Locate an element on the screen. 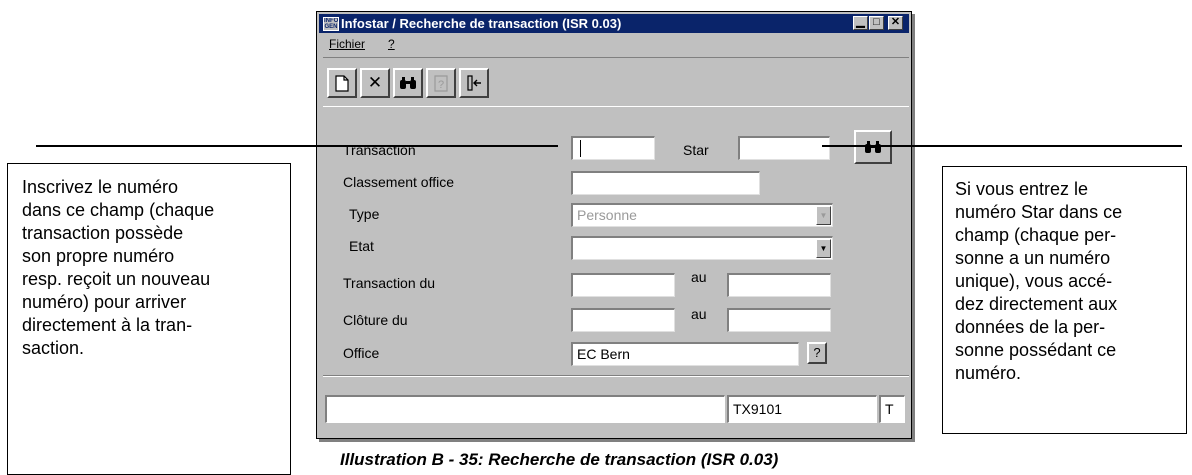  callout-right-line: numéro. is located at coordinates (988, 373).